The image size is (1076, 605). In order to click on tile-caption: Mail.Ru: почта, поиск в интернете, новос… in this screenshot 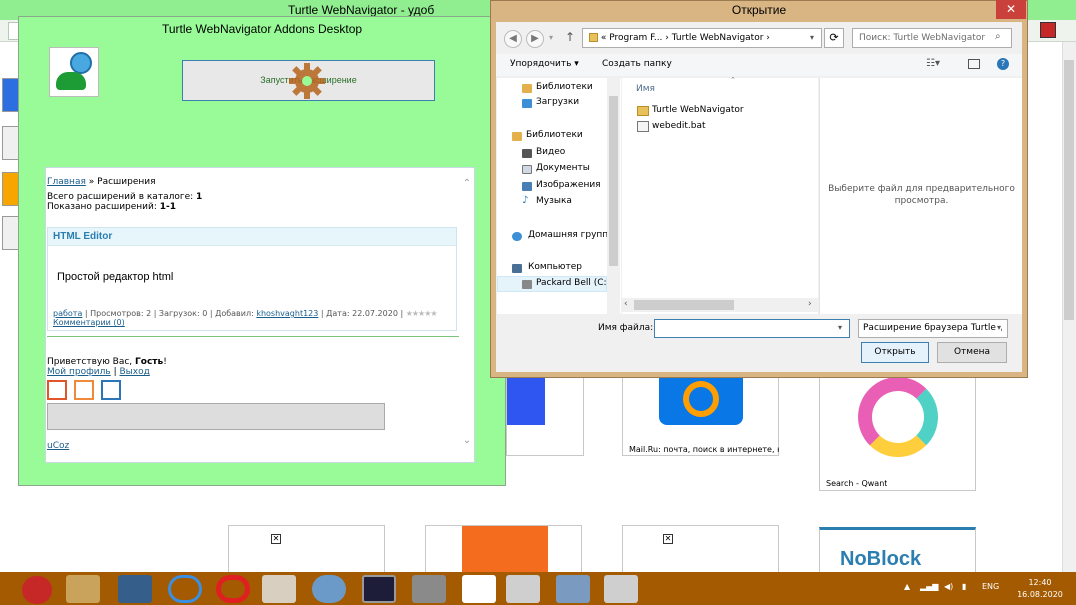, I will do `click(704, 449)`.